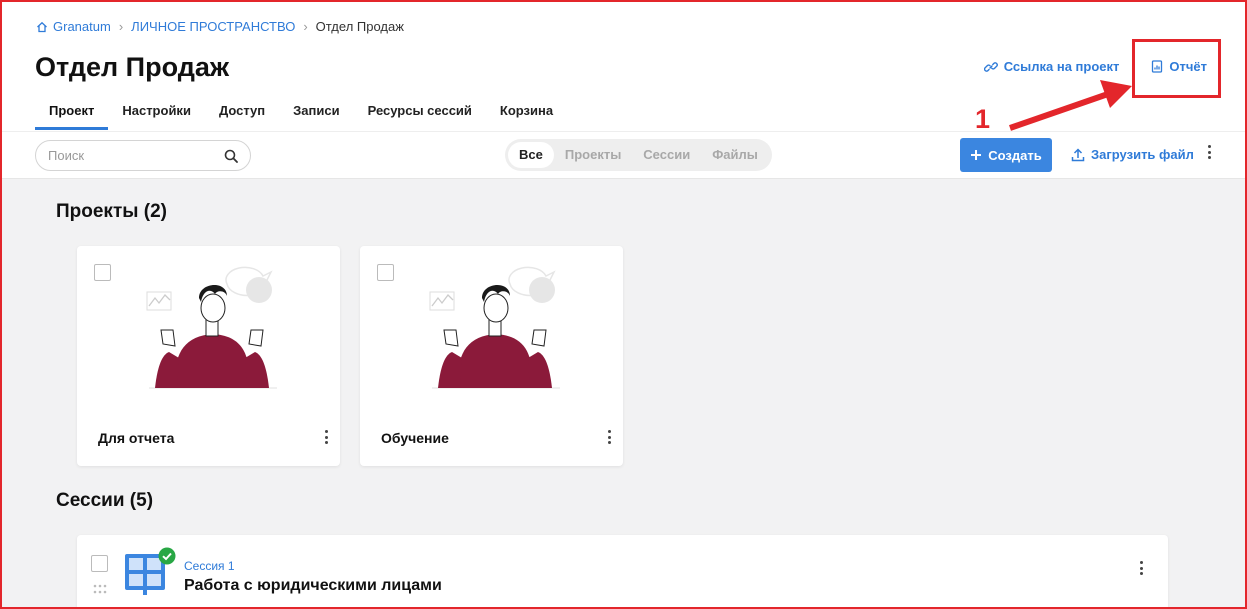  Describe the element at coordinates (1176, 68) in the screenshot. I see `report-highlight-box` at that location.